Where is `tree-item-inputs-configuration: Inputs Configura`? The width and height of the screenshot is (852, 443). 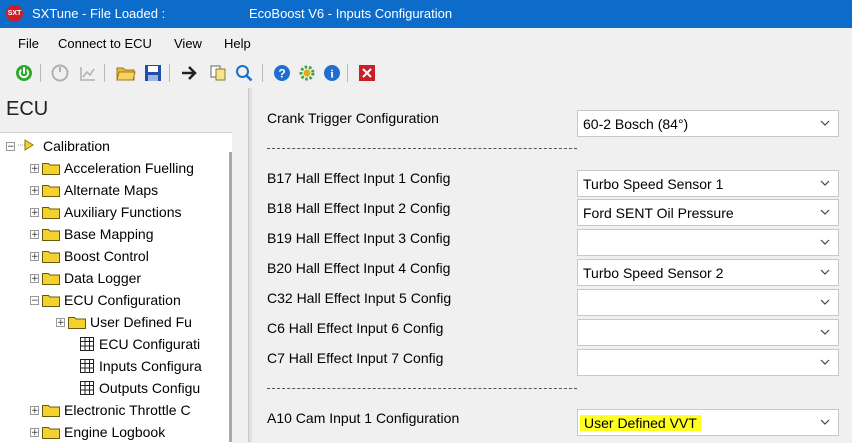
tree-item-inputs-configuration: Inputs Configura is located at coordinates (141, 366).